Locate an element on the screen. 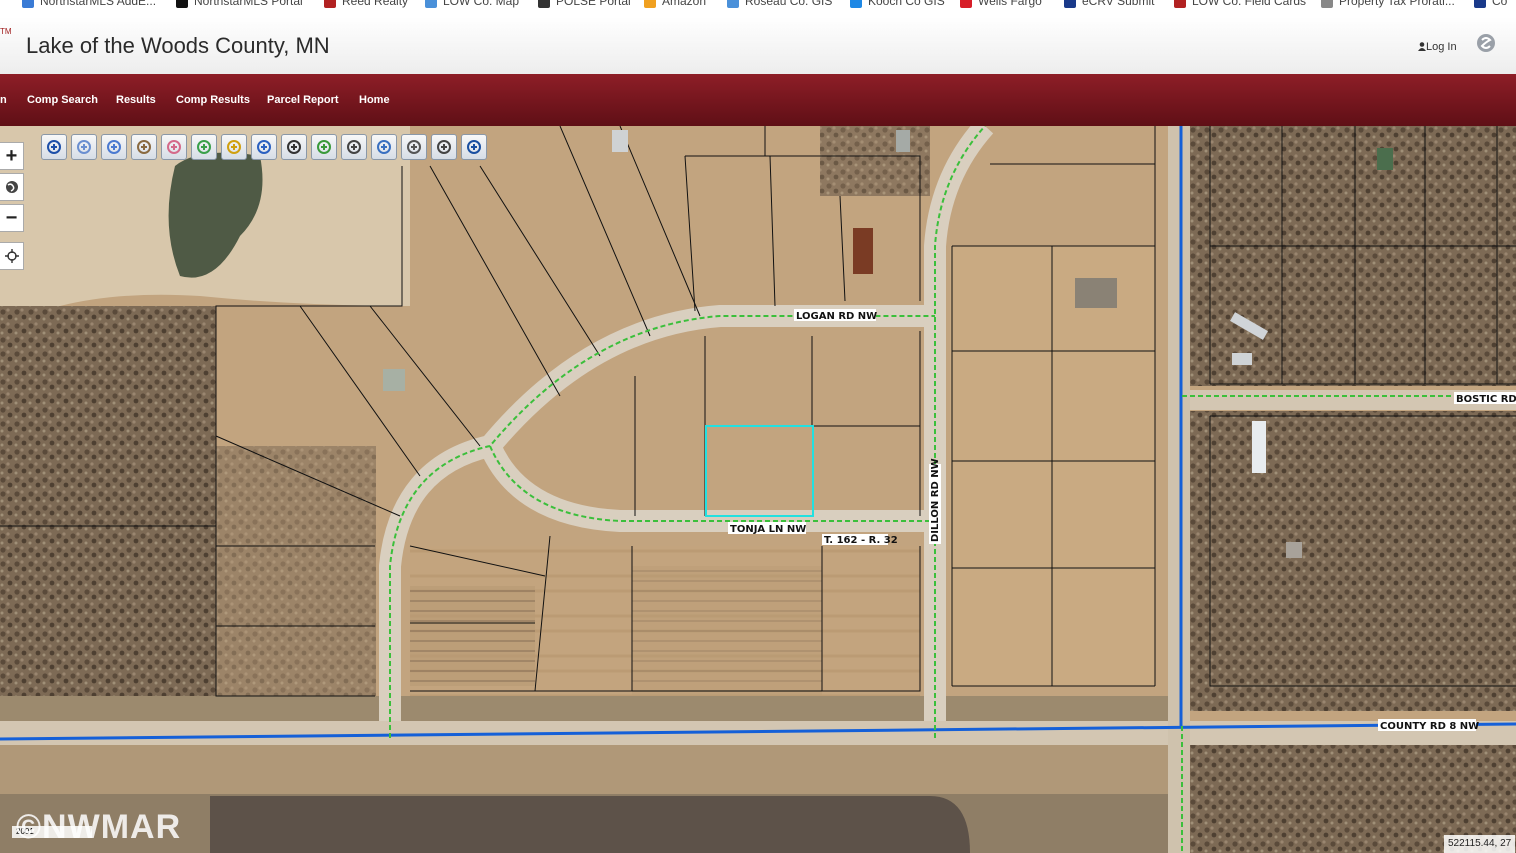 The image size is (1516, 853). east-road-surface is located at coordinates (1179, 489).